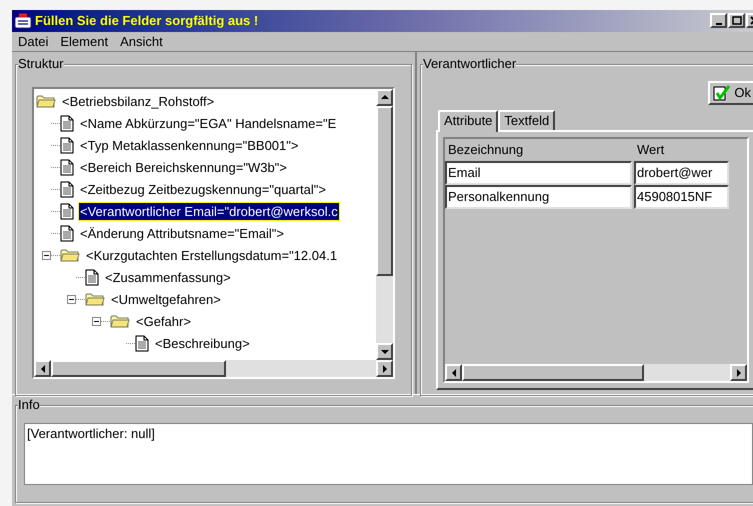 This screenshot has width=753, height=506. I want to click on tree-item: <Umweltgefahren>, so click(166, 299).